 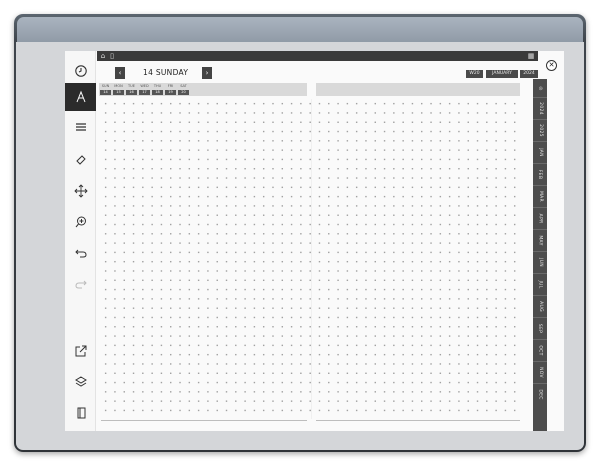 I want to click on weekday-label: WED, so click(x=144, y=86).